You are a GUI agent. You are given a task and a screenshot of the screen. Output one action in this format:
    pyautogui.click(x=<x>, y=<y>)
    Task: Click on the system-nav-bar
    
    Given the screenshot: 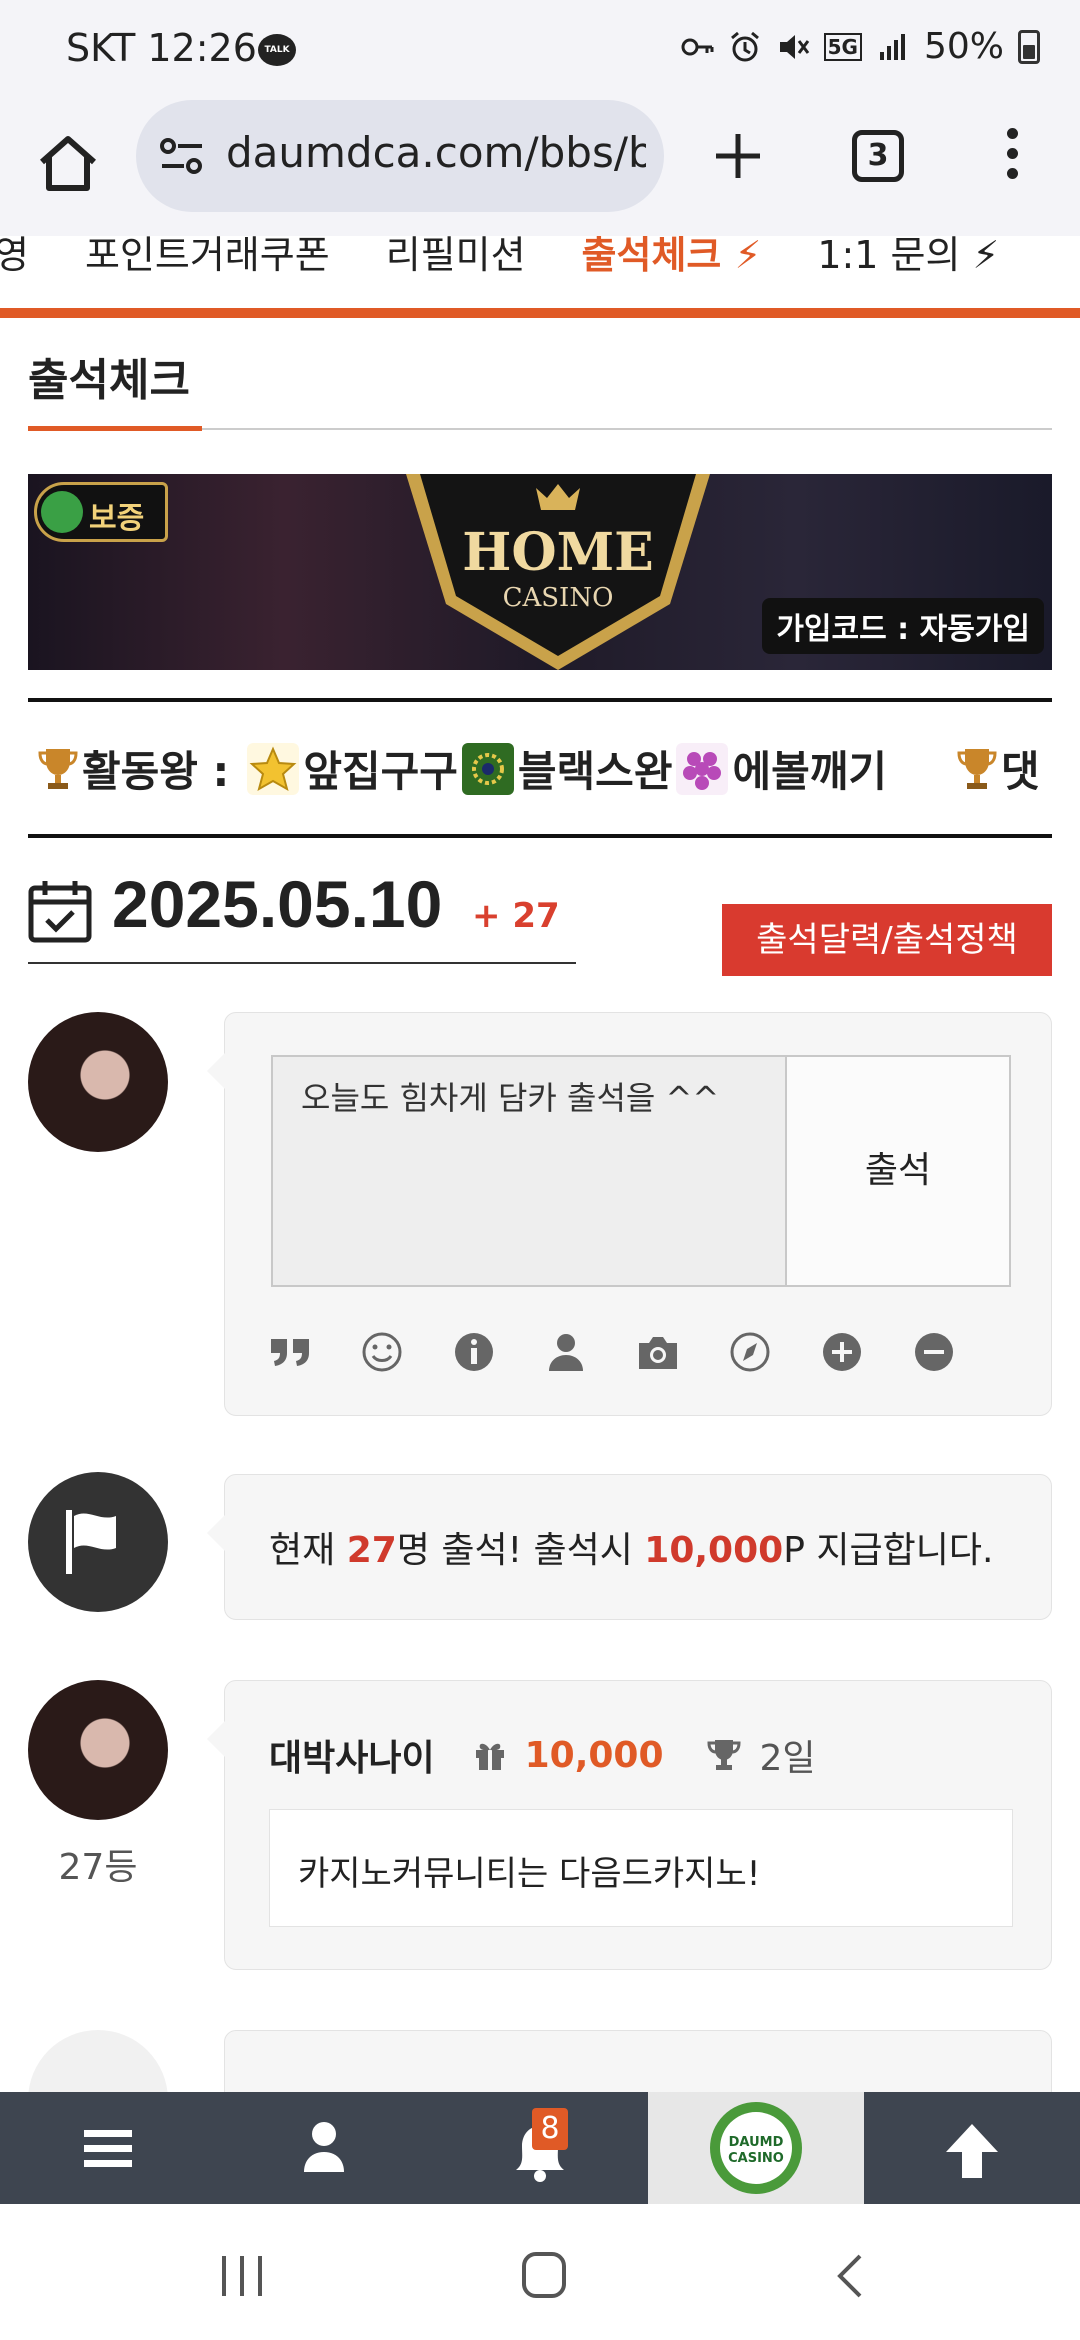 What is the action you would take?
    pyautogui.click(x=540, y=2272)
    